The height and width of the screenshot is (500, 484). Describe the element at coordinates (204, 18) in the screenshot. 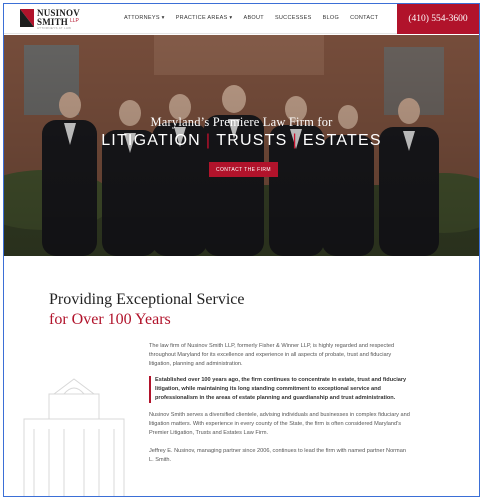

I see `nav-practice-areas: PRACTICE AREAS ▾` at that location.